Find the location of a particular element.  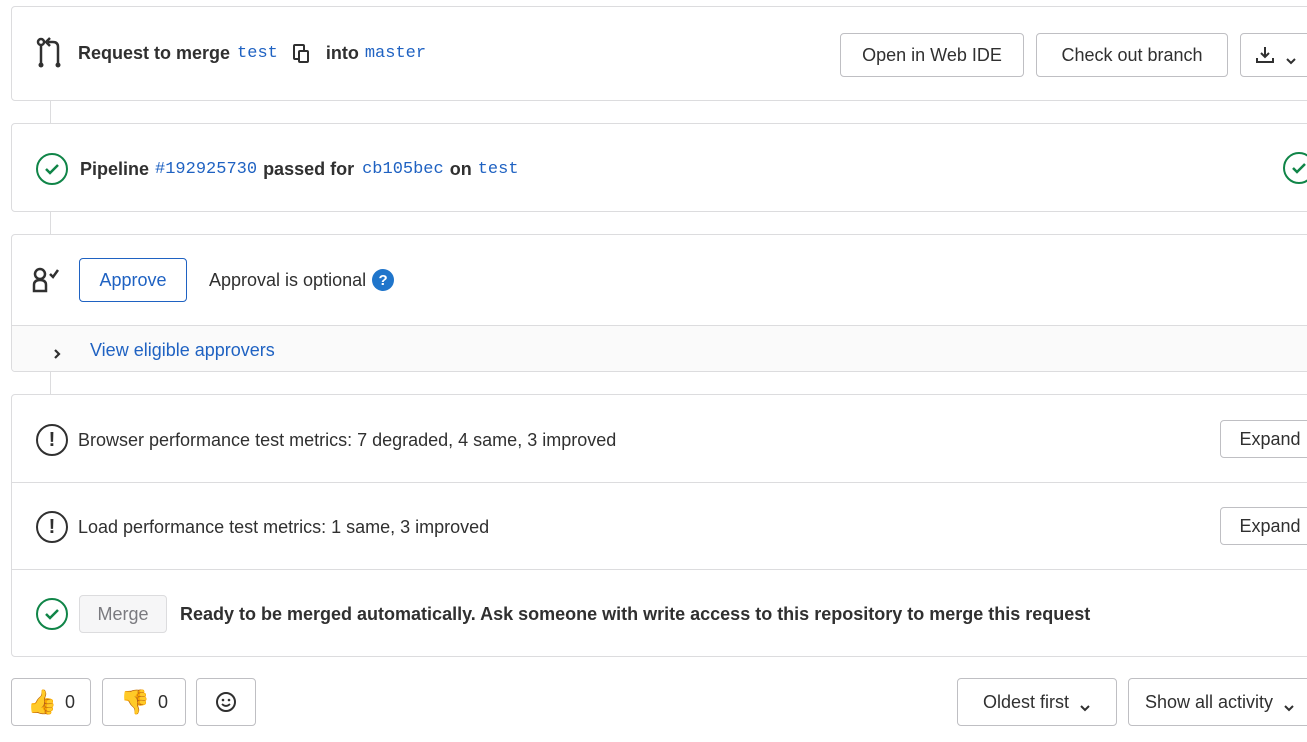

view-approvers-section: View eligible approvers is located at coordinates (659, 348).